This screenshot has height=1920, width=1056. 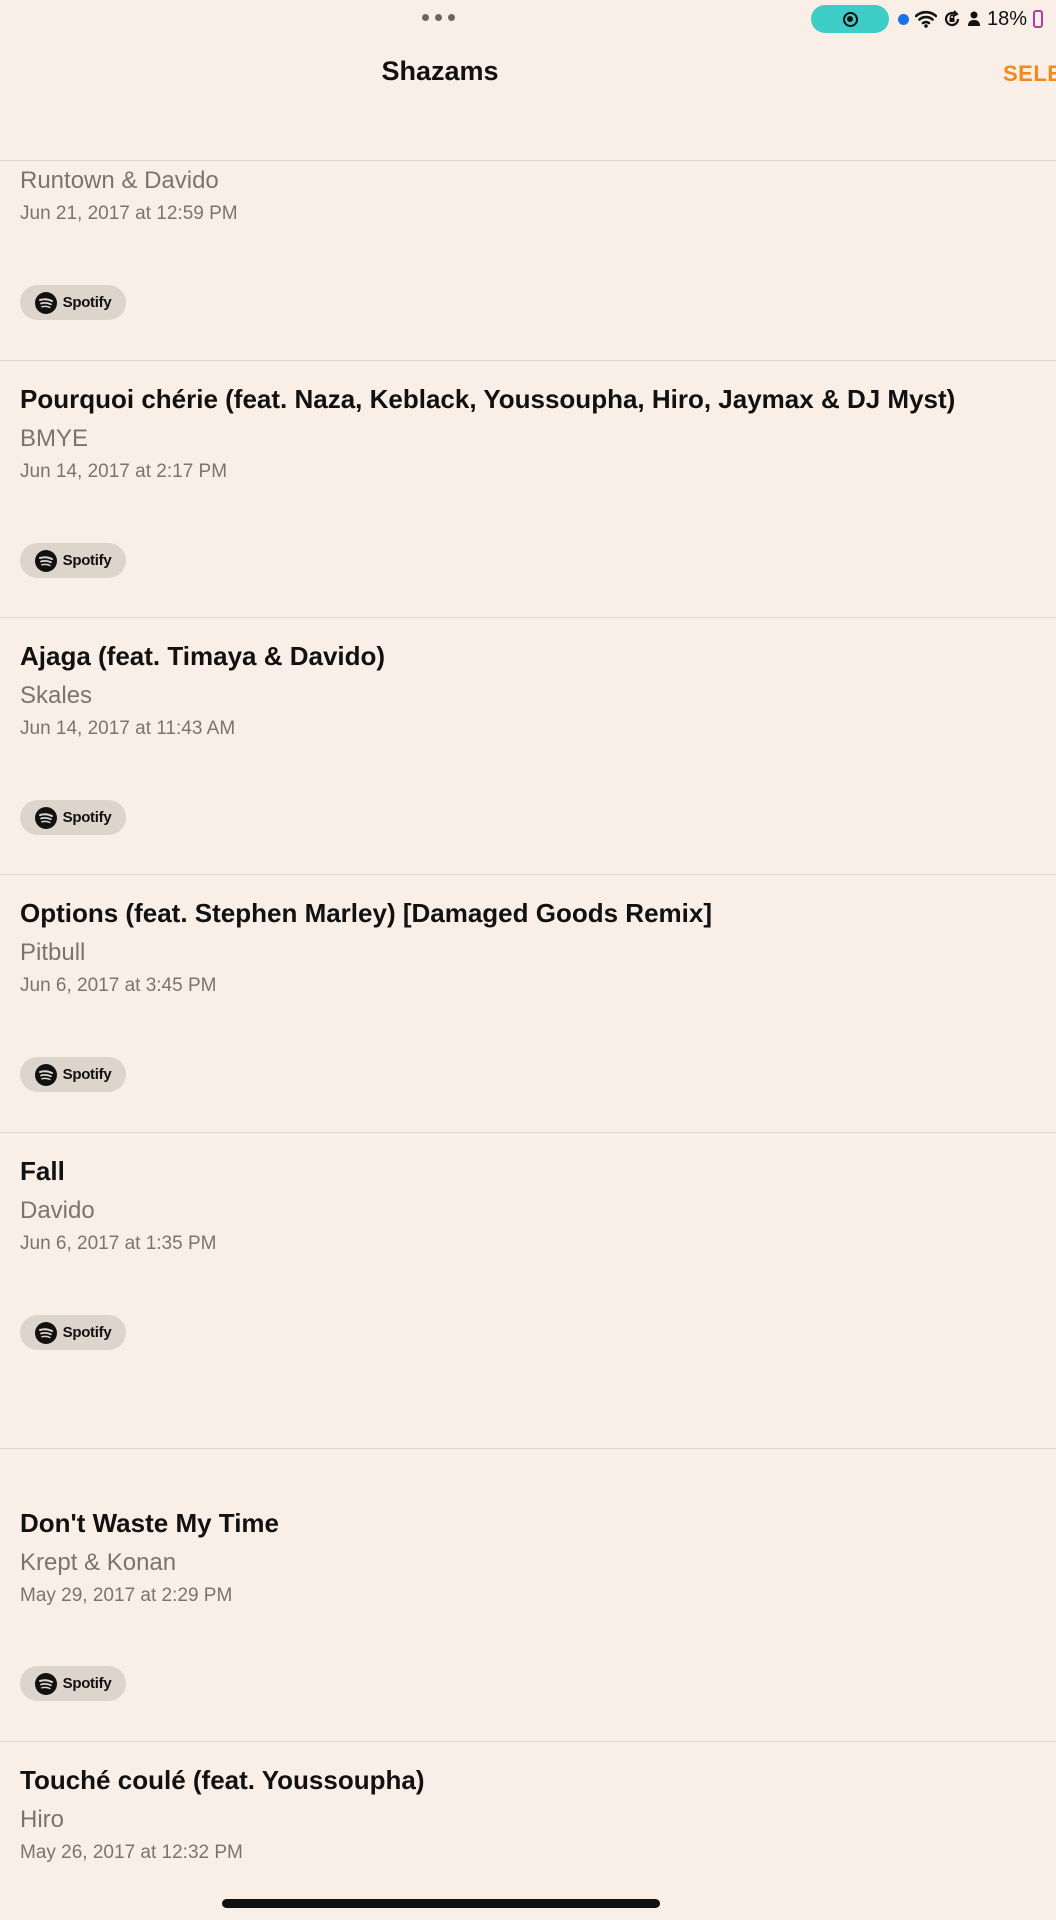 What do you see at coordinates (54, 438) in the screenshot?
I see `artist-name: BMYE` at bounding box center [54, 438].